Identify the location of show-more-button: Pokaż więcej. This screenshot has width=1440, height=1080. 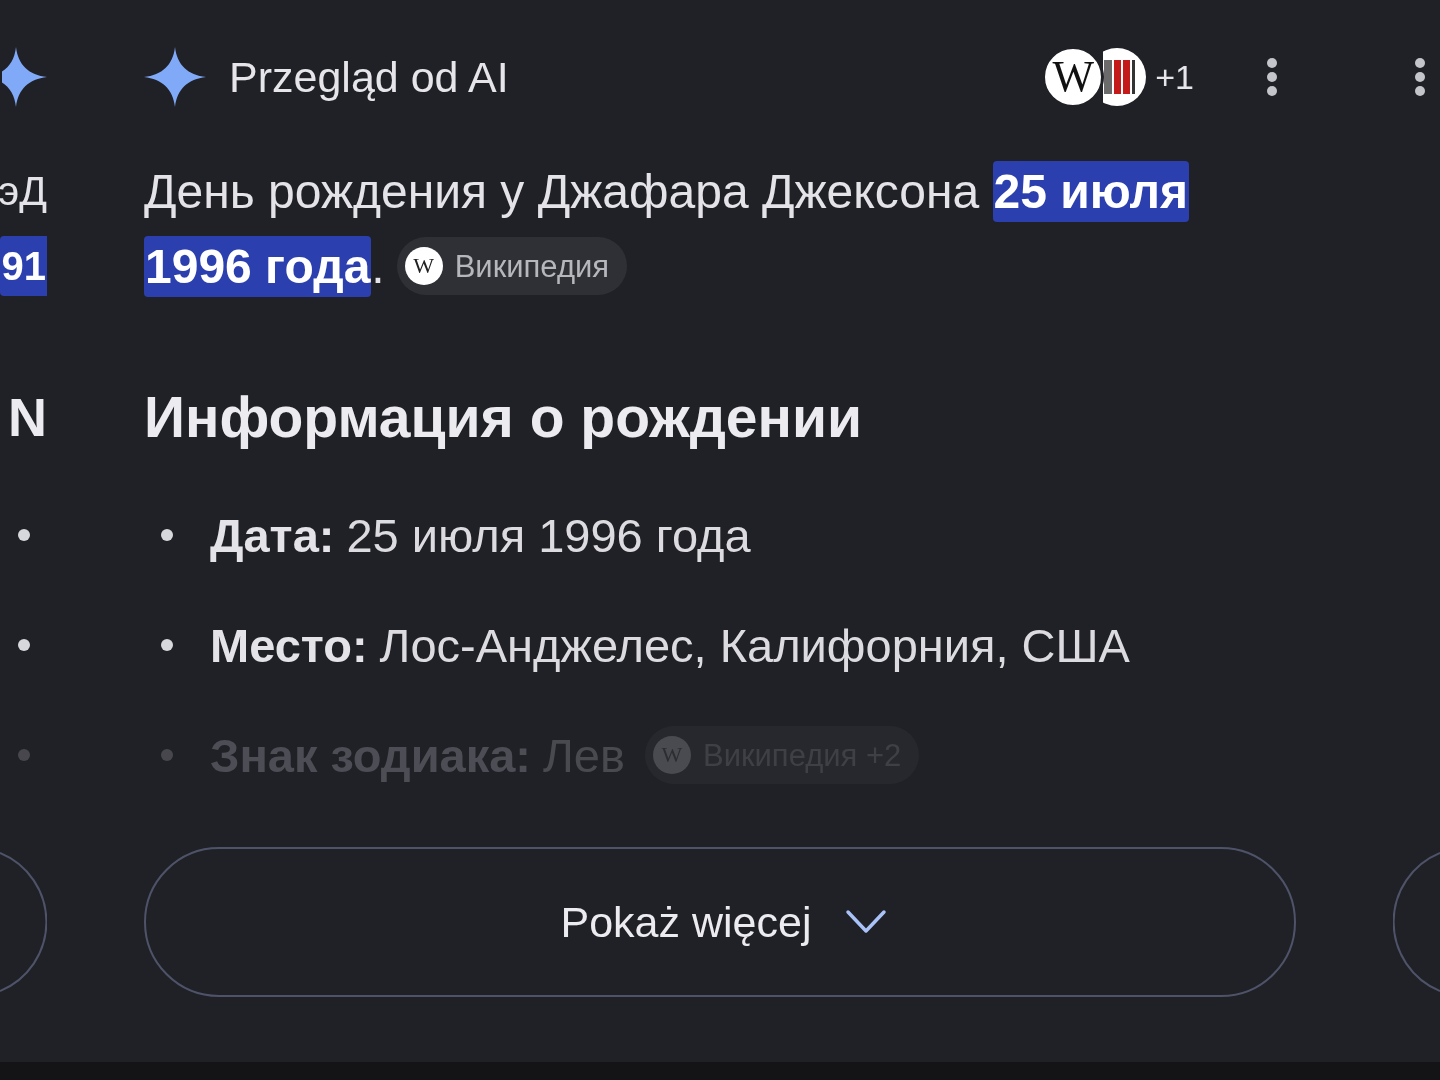
(720, 922).